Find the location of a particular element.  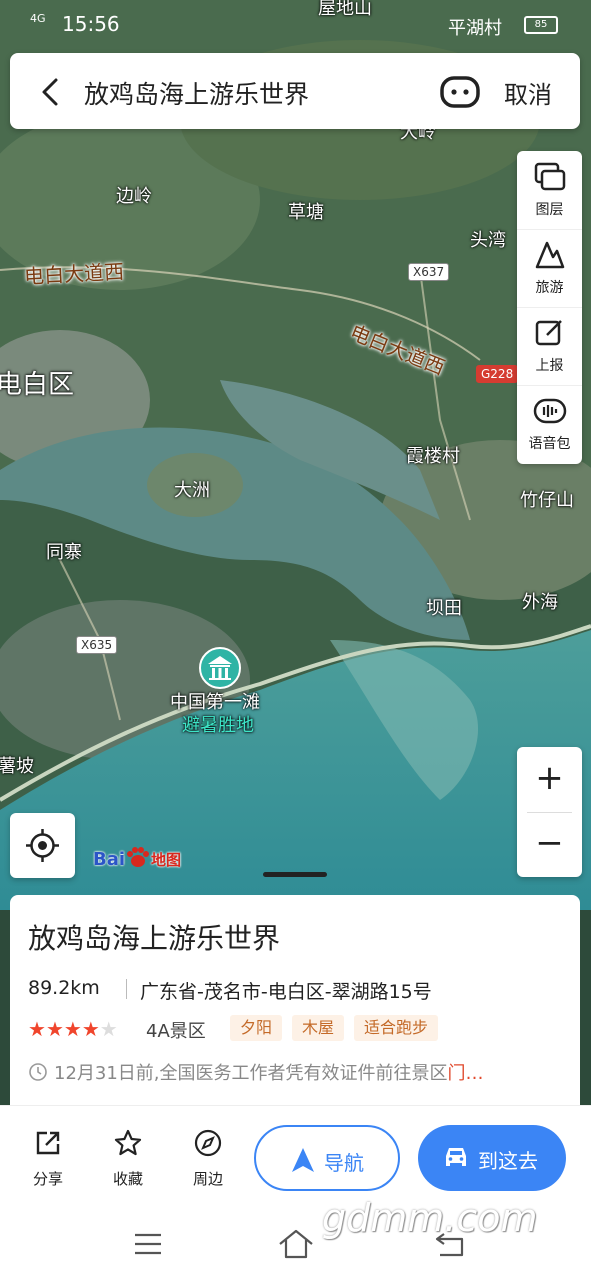

map-label: 头湾 is located at coordinates (488, 240).